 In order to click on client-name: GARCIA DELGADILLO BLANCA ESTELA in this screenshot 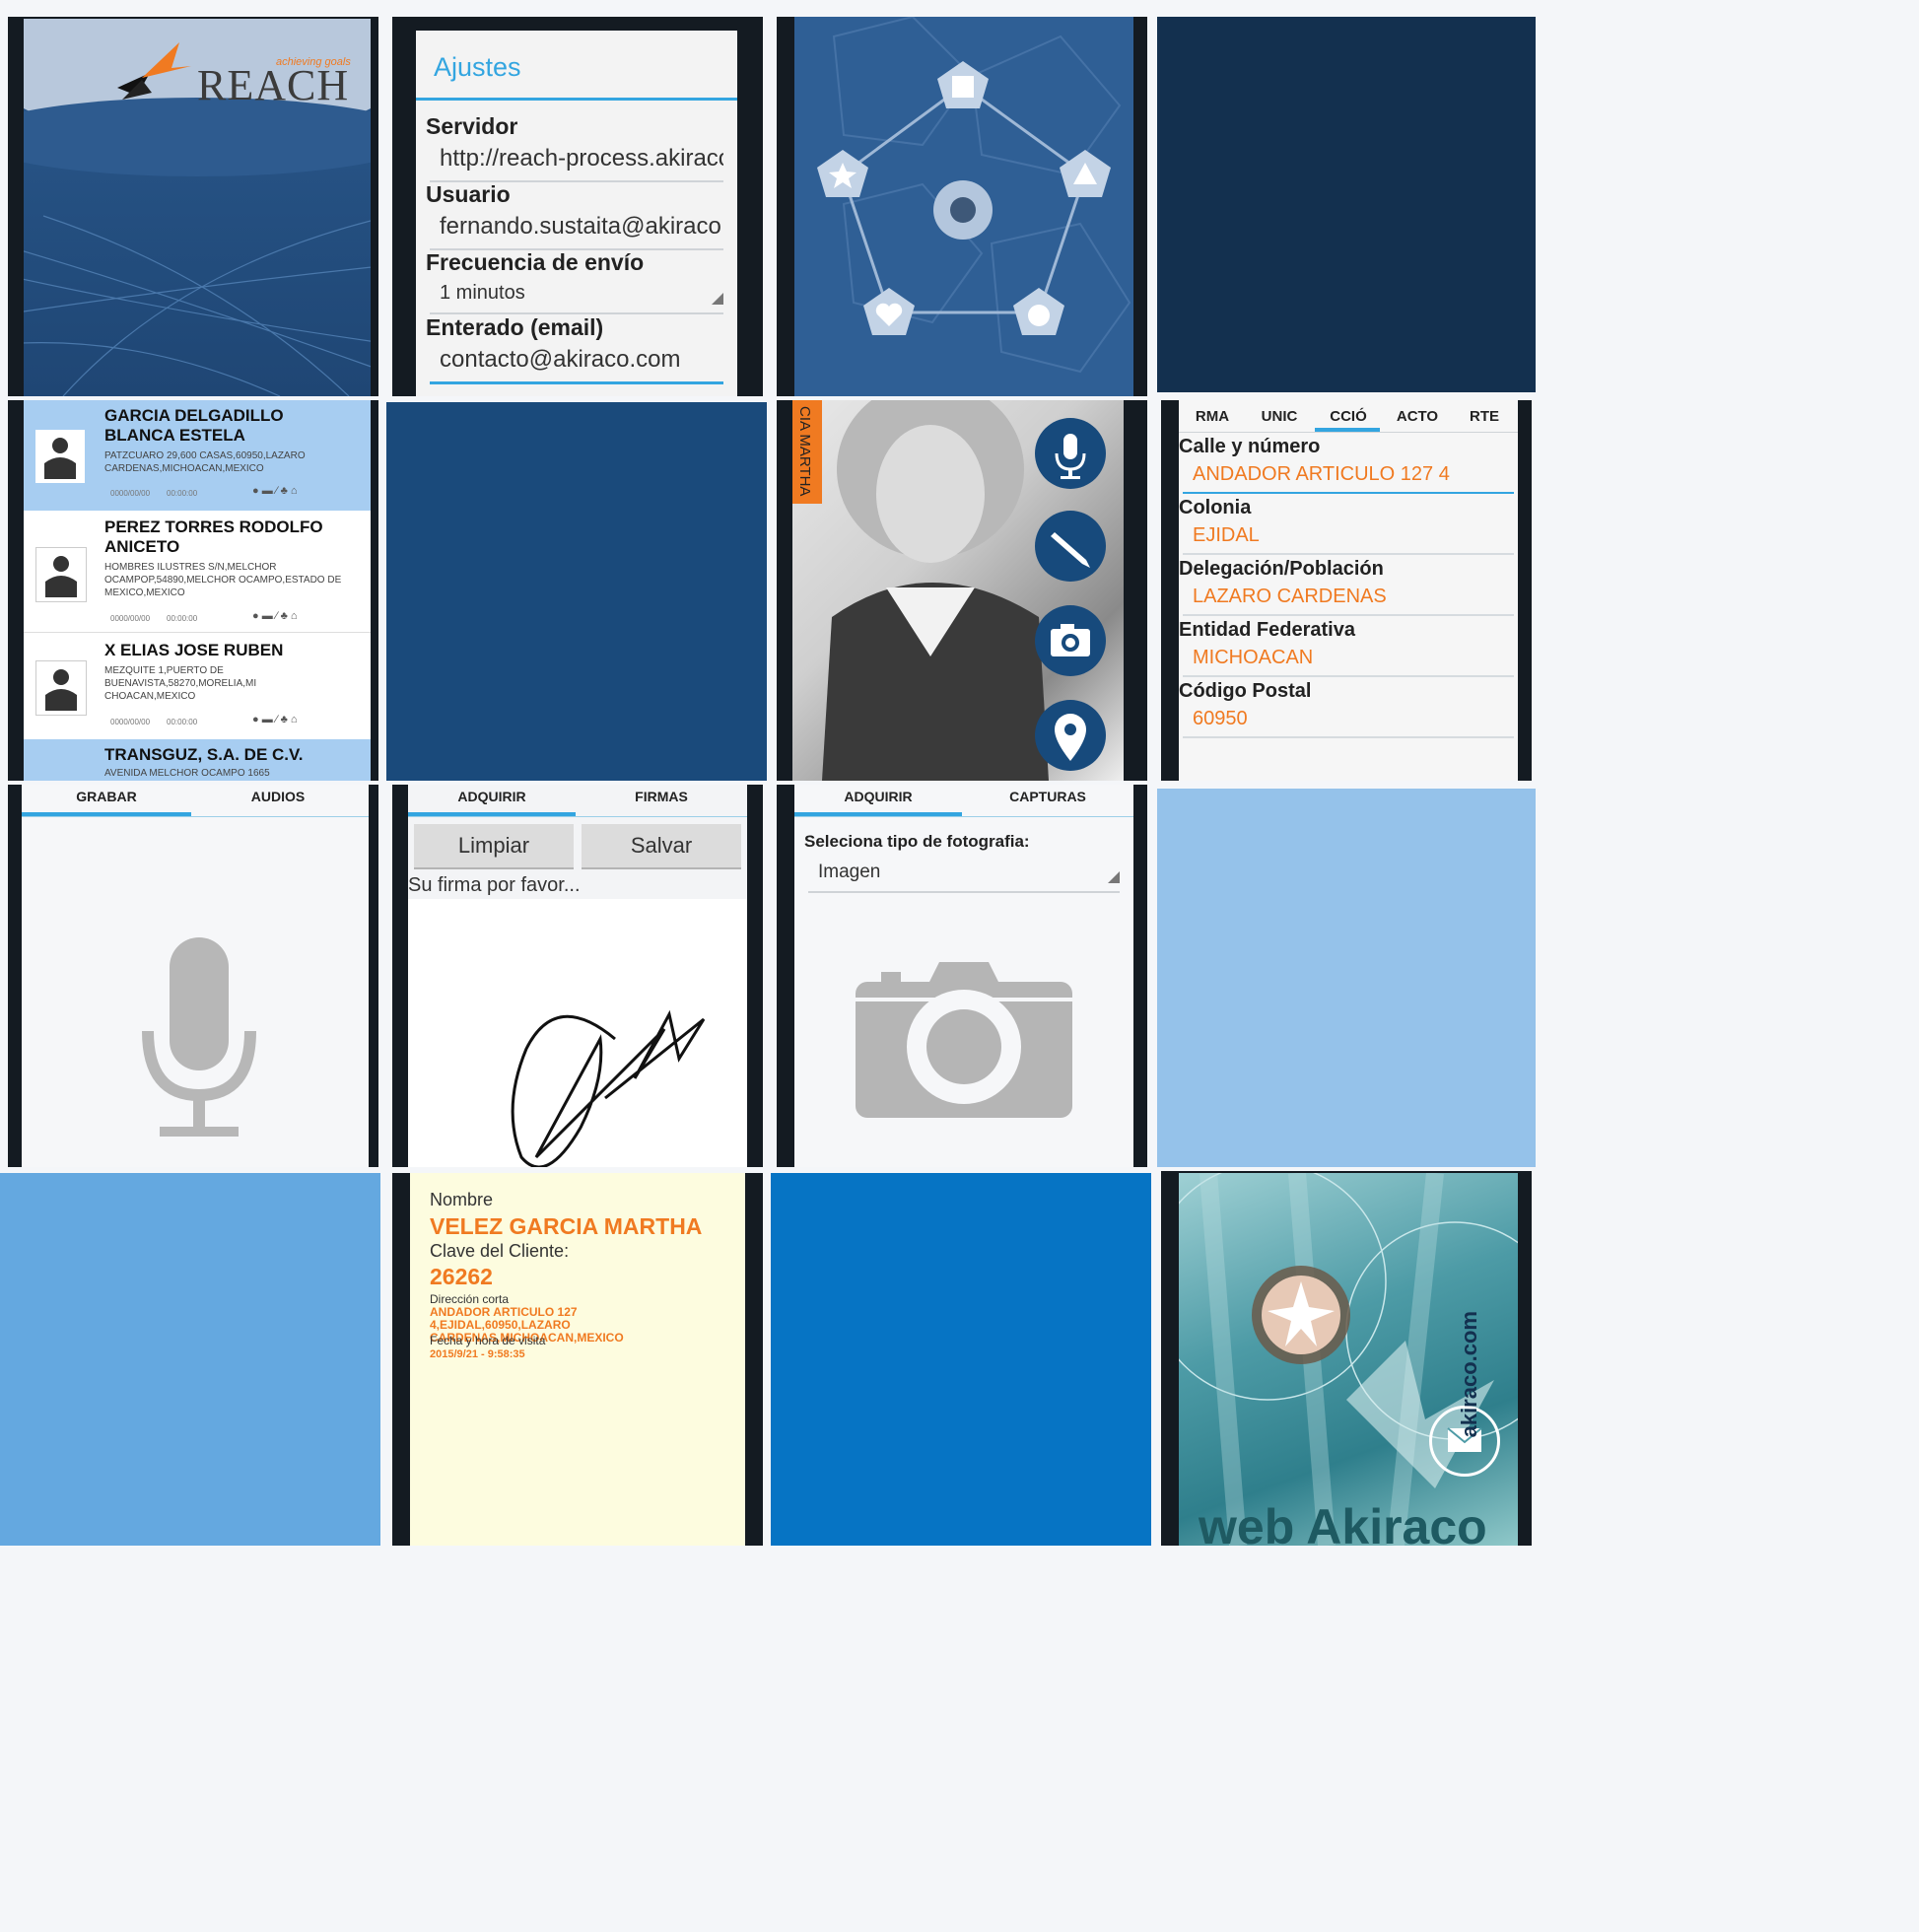, I will do `click(194, 426)`.